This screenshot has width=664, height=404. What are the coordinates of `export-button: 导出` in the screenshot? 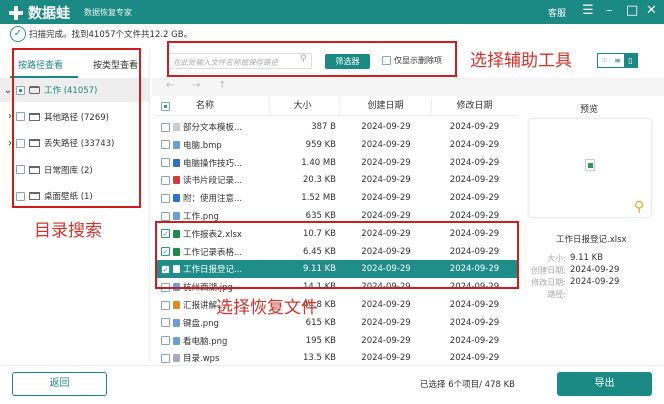 It's located at (604, 384).